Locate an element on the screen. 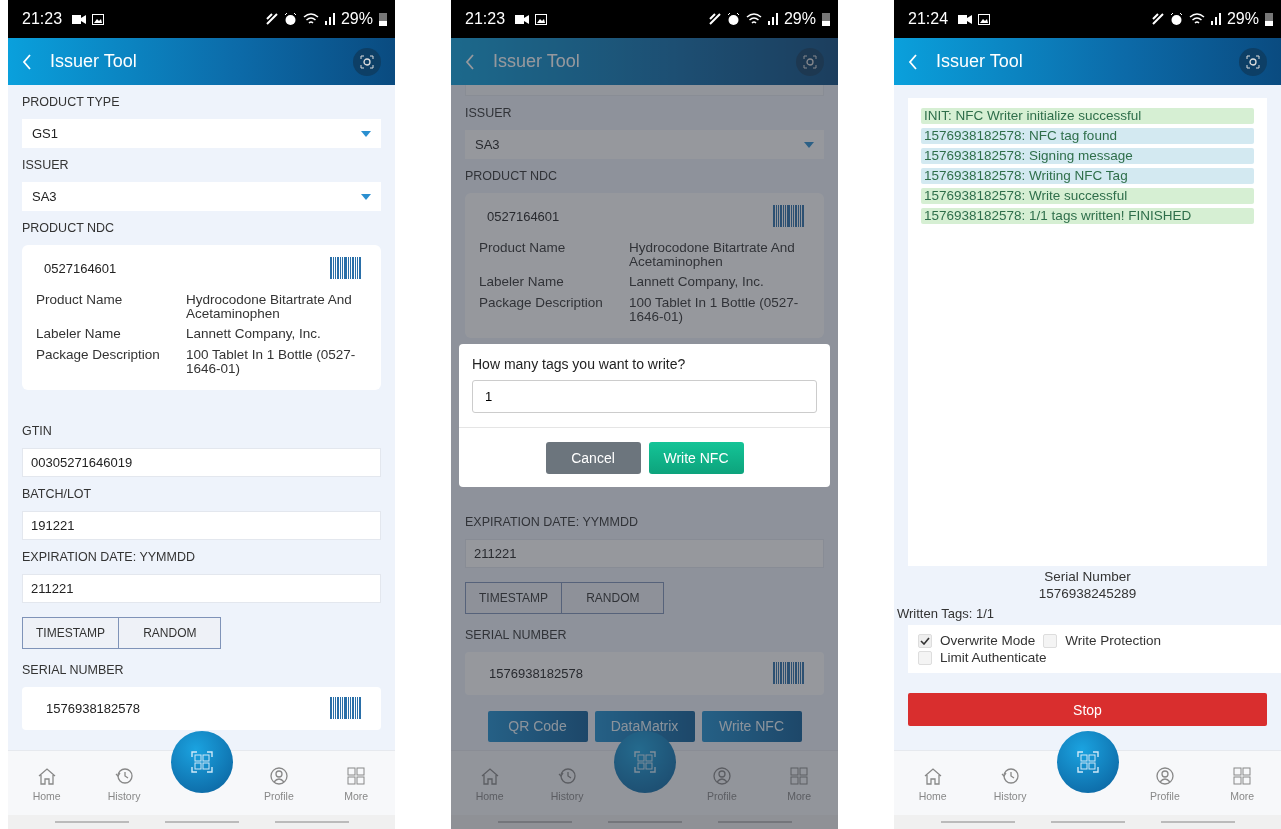  slash-icon is located at coordinates (1157, 19).